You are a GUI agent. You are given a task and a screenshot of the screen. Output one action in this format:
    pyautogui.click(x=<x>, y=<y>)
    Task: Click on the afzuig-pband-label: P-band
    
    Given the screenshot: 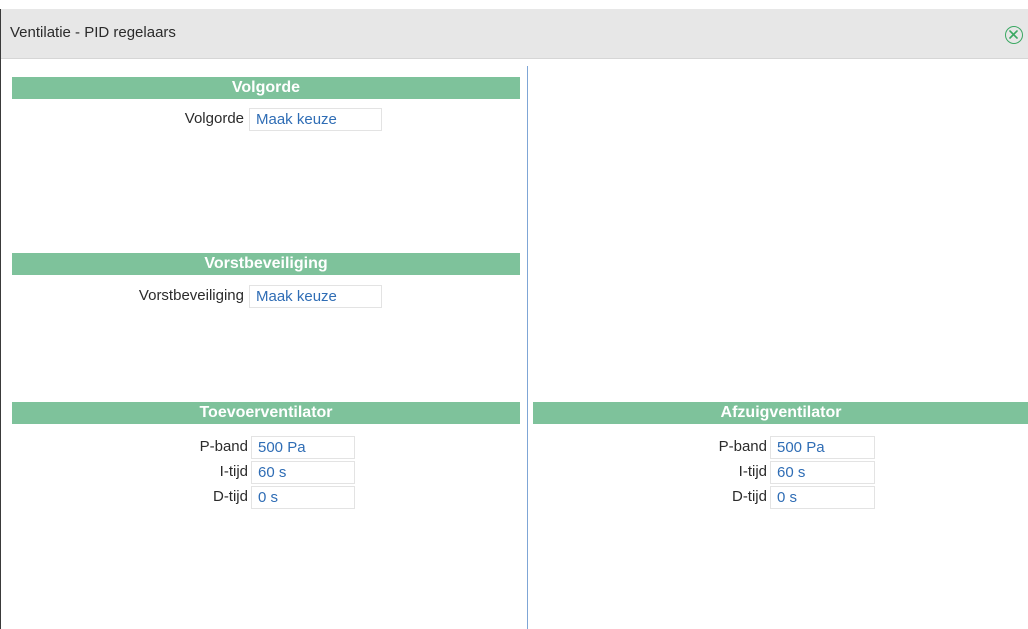 What is the action you would take?
    pyautogui.click(x=742, y=446)
    